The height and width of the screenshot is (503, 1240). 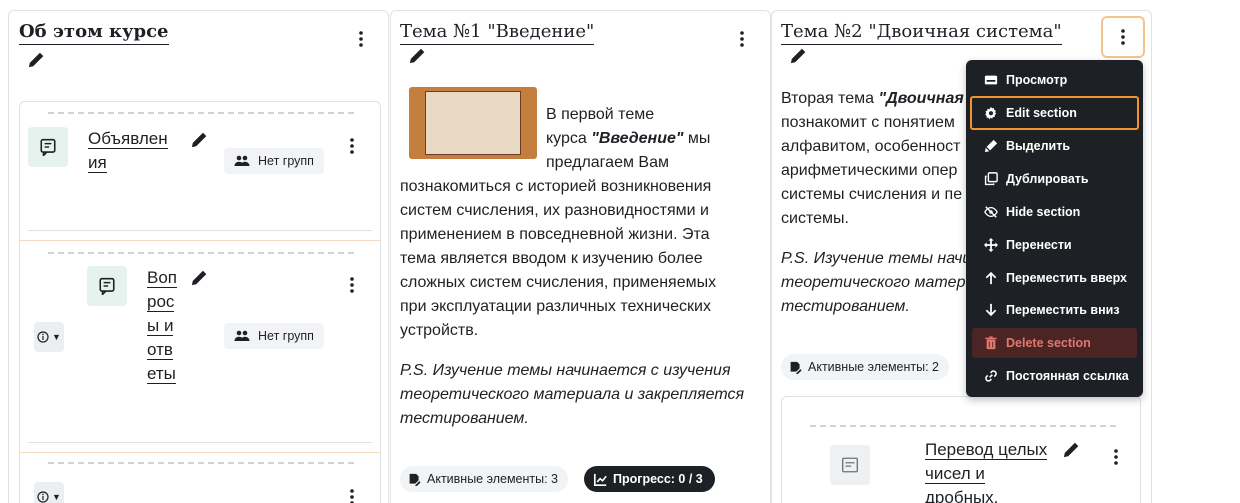 I want to click on menu-item-label: Перенести, so click(x=1039, y=245).